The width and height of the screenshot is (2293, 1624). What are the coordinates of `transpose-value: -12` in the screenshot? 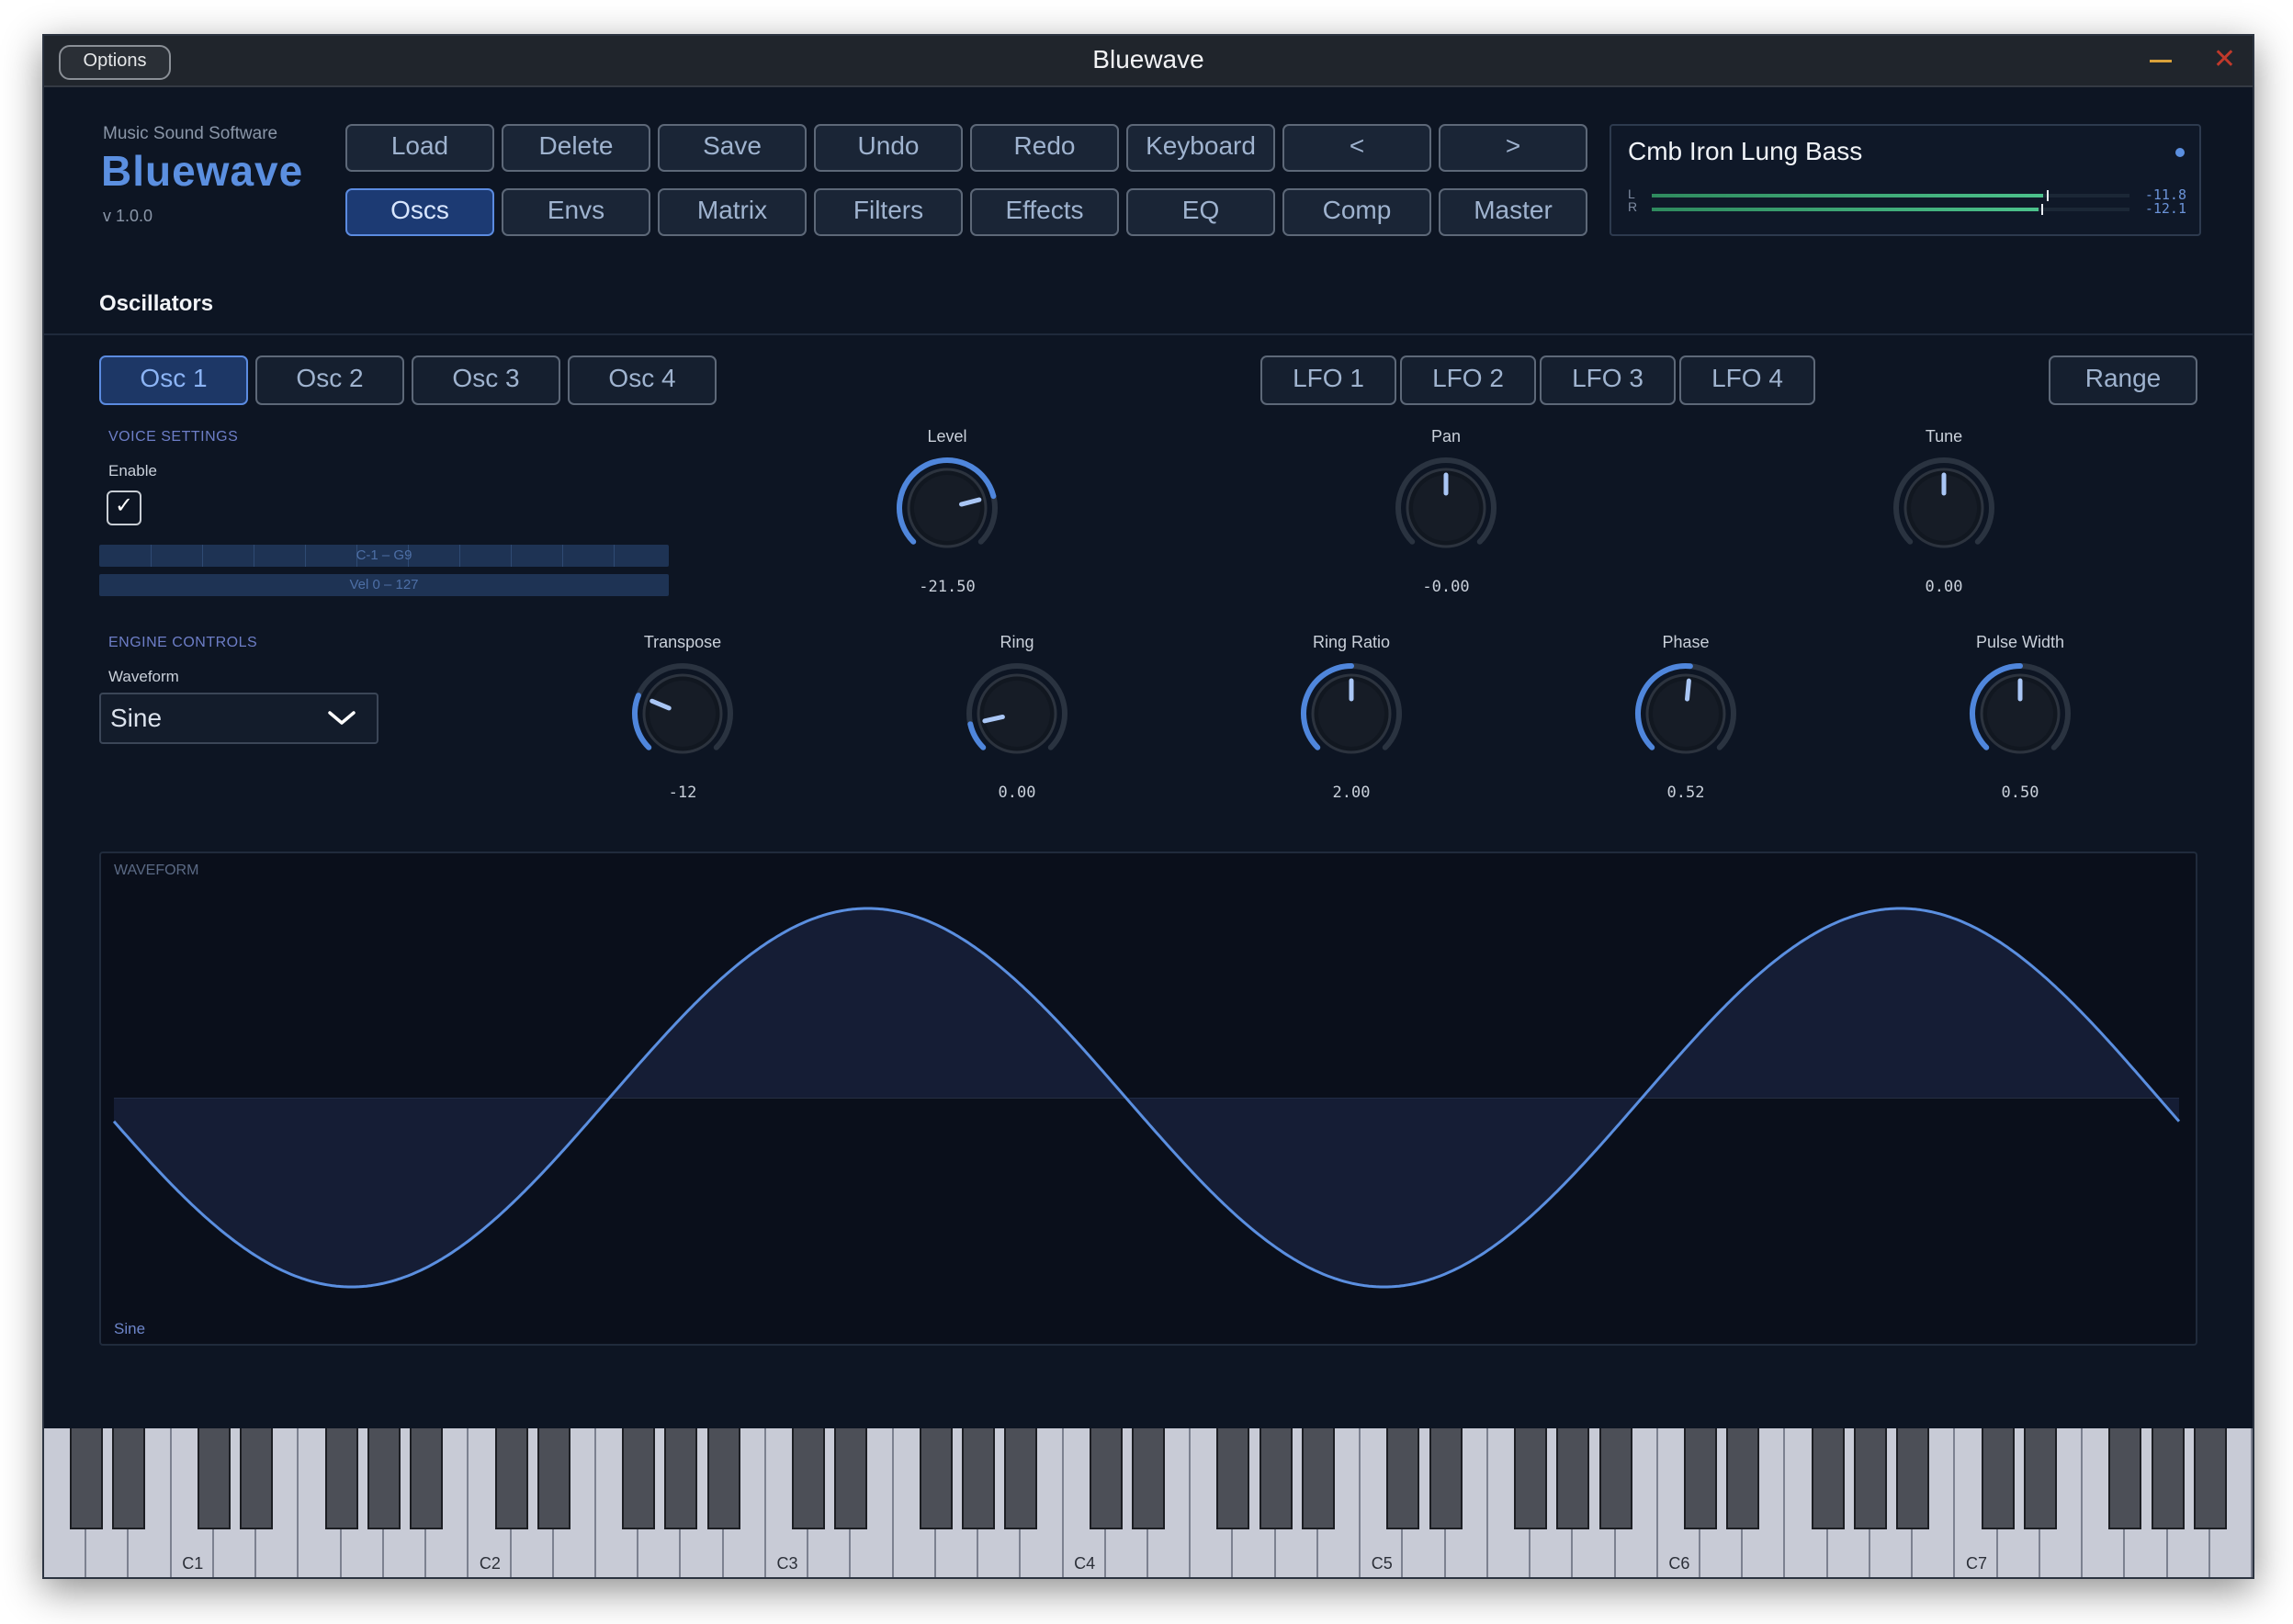 It's located at (682, 793).